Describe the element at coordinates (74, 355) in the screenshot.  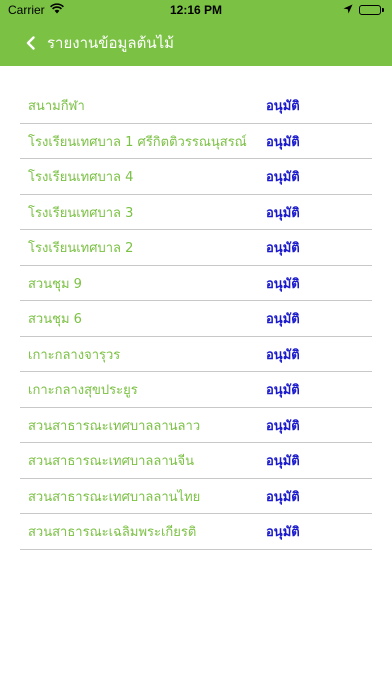
I see `item-name: เกาะกลางจารุวร` at that location.